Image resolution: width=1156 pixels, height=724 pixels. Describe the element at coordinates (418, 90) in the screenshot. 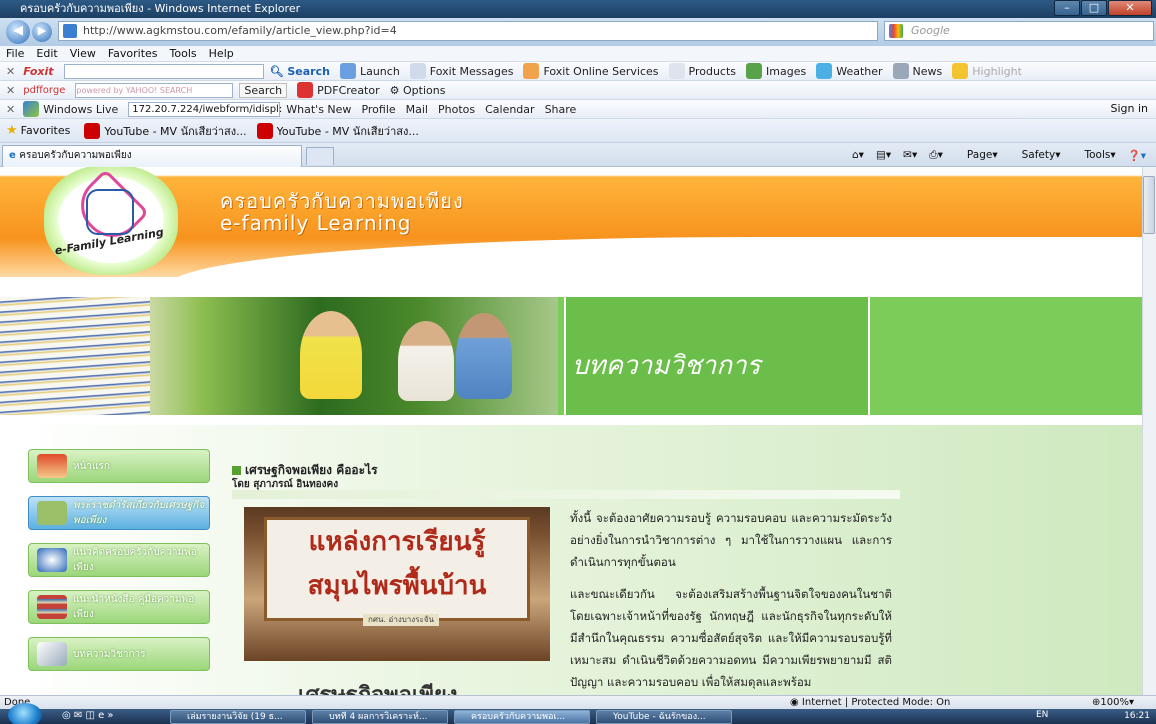

I see `pdfforge-options: ⚙ Options` at that location.